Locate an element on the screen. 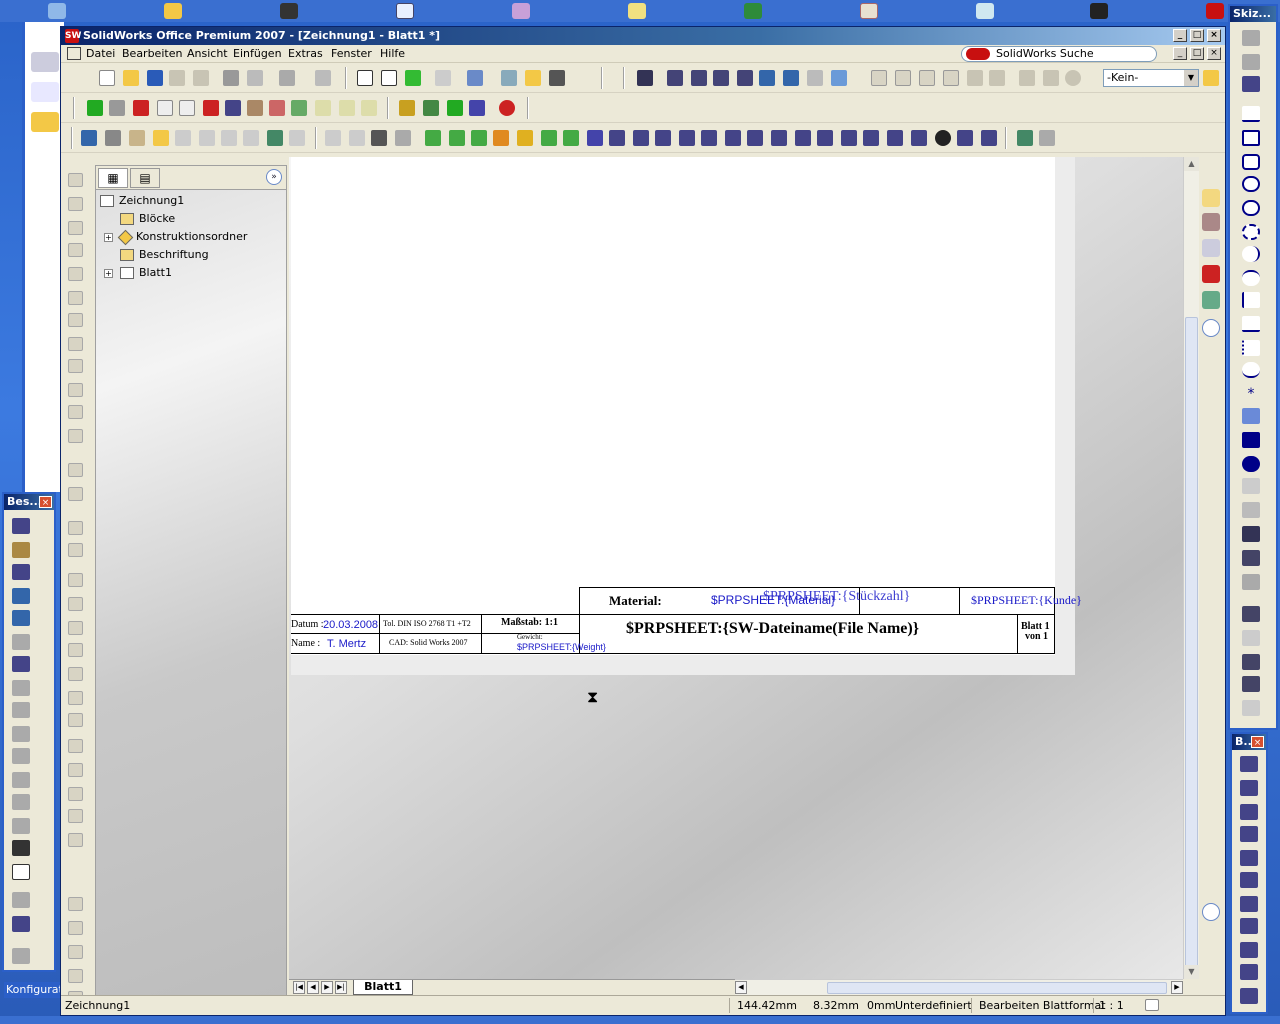  leader-dimension-icon is located at coordinates (1249, 996).